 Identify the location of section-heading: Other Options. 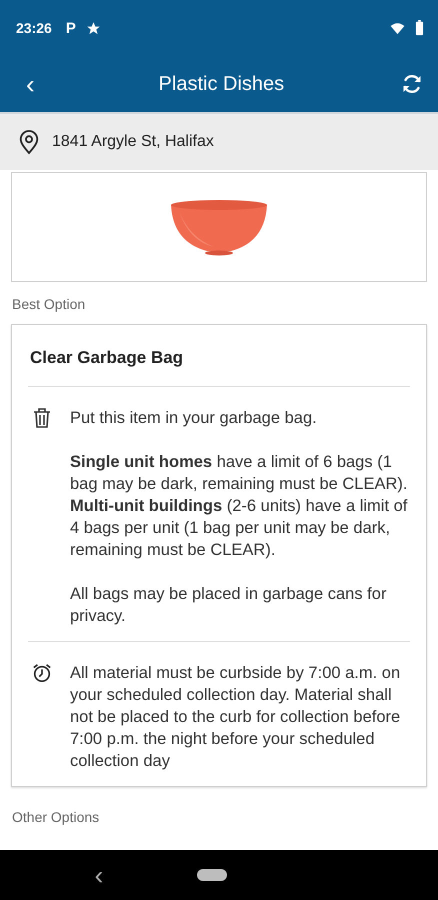
(56, 817).